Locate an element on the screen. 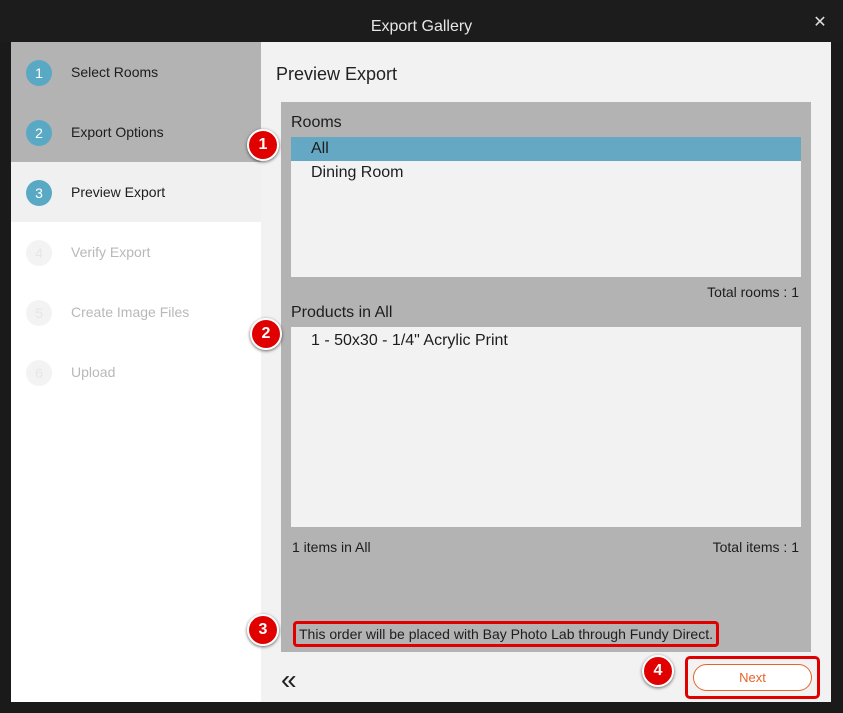  step-export-options: 2 Export Options is located at coordinates (136, 132).